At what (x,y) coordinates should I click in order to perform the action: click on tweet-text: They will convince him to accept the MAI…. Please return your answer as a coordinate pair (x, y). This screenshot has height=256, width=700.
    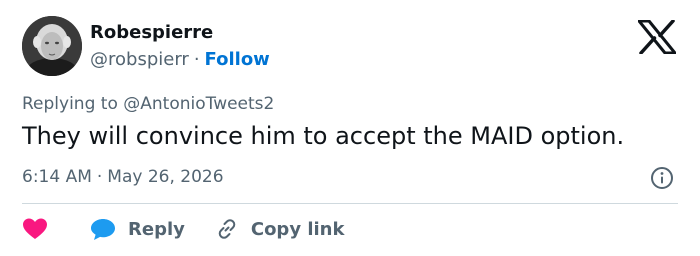
    Looking at the image, I should click on (323, 136).